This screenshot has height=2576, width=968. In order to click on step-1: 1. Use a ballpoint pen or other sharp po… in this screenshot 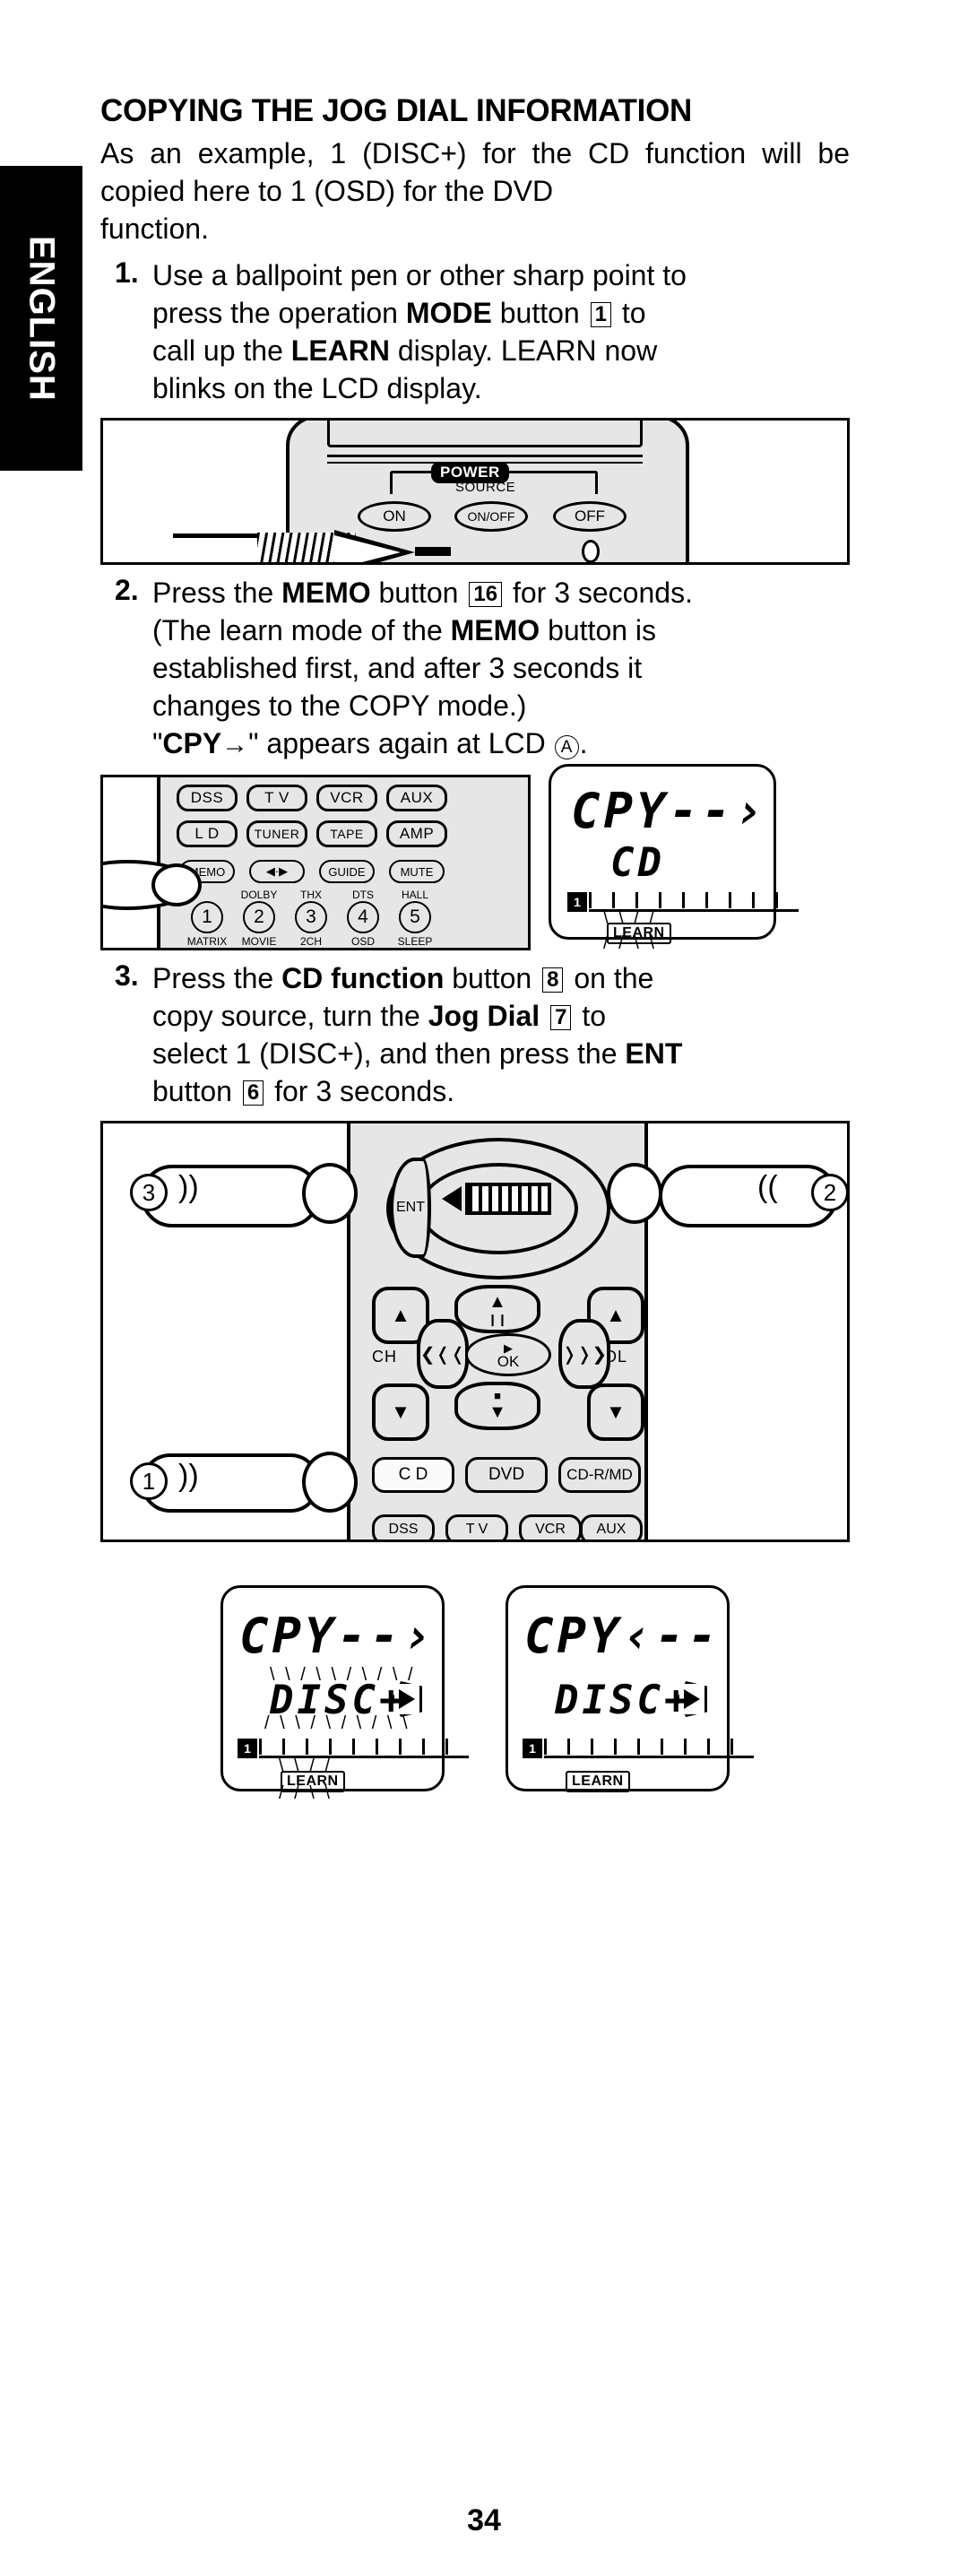, I will do `click(475, 331)`.